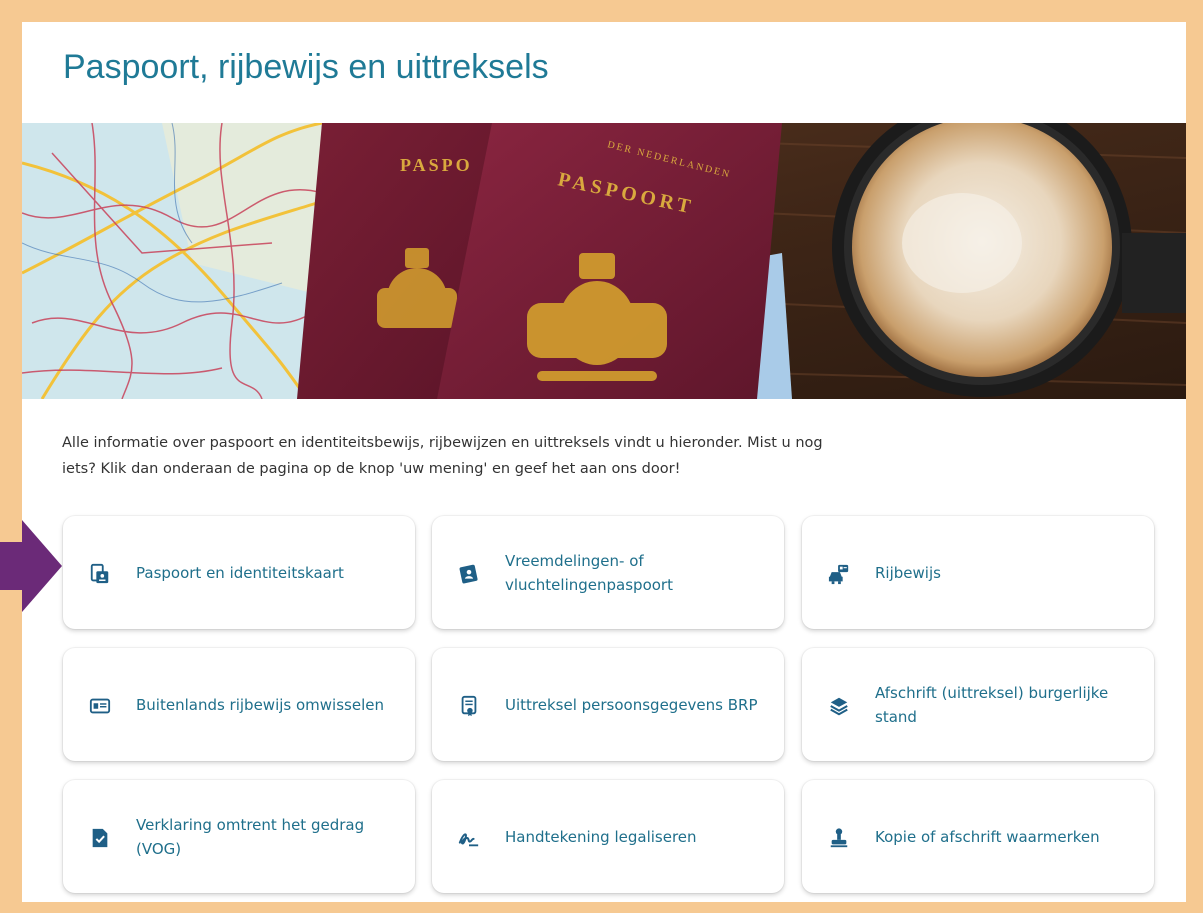 Image resolution: width=1203 pixels, height=913 pixels. Describe the element at coordinates (468, 839) in the screenshot. I see `signature-icon` at that location.